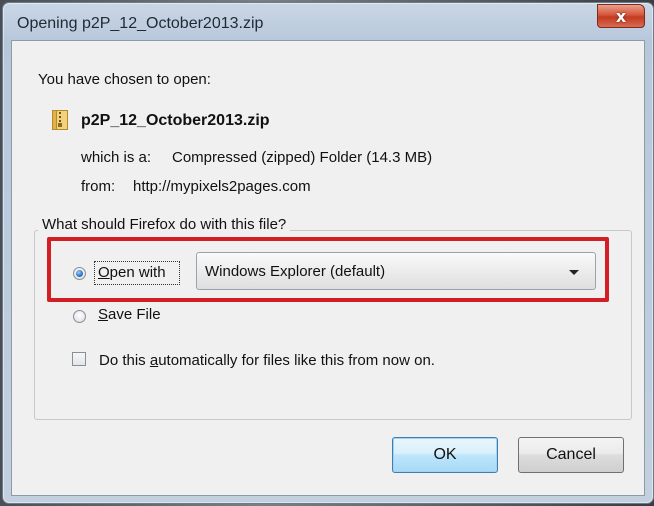 This screenshot has width=654, height=506. I want to click on annotation-highlight-box, so click(328, 269).